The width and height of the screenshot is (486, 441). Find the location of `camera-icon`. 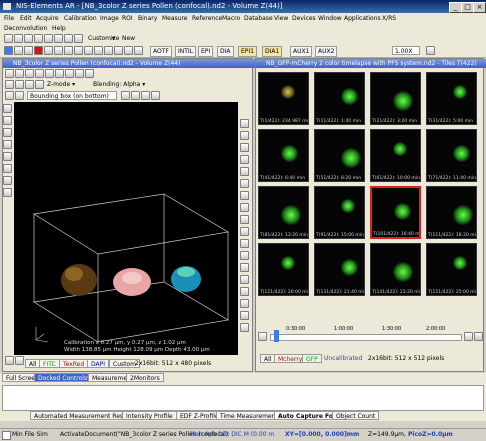

camera-icon is located at coordinates (8, 50).